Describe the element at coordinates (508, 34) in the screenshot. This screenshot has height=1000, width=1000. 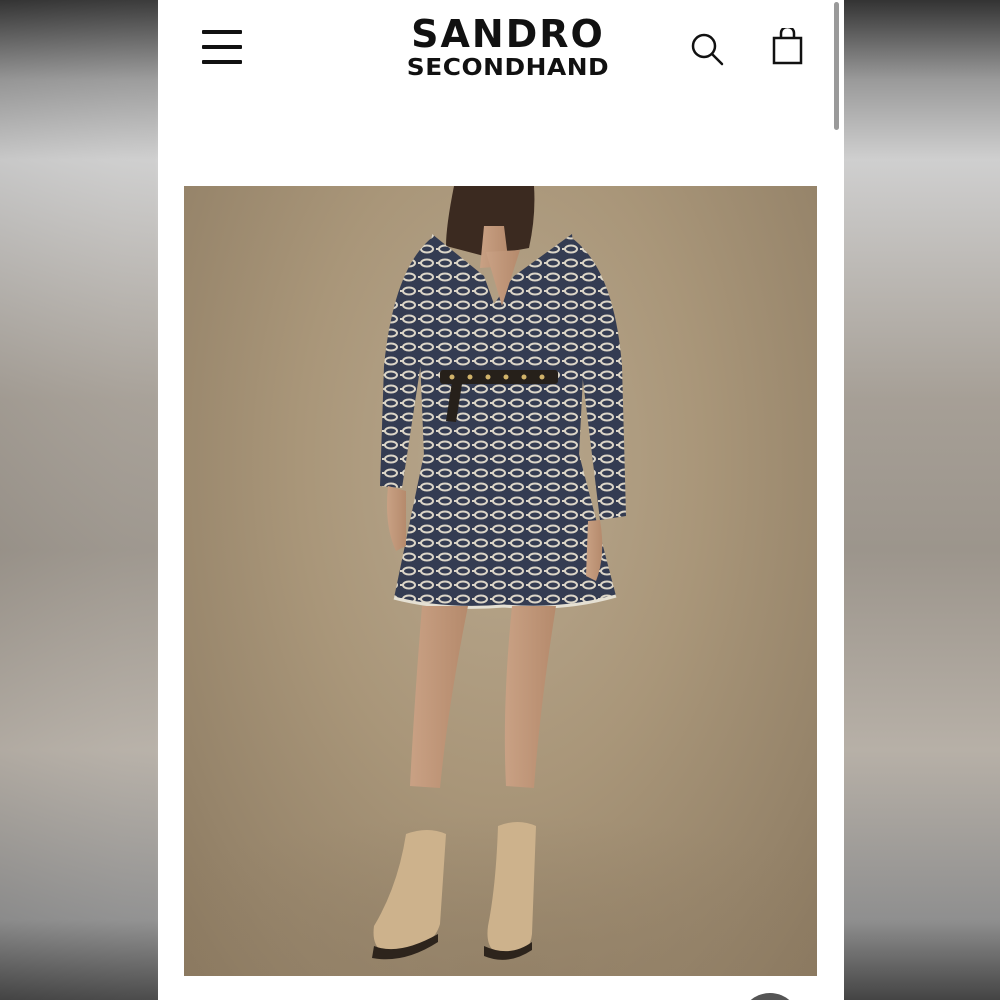
I see `brand-logo-line1: SANDRO` at that location.